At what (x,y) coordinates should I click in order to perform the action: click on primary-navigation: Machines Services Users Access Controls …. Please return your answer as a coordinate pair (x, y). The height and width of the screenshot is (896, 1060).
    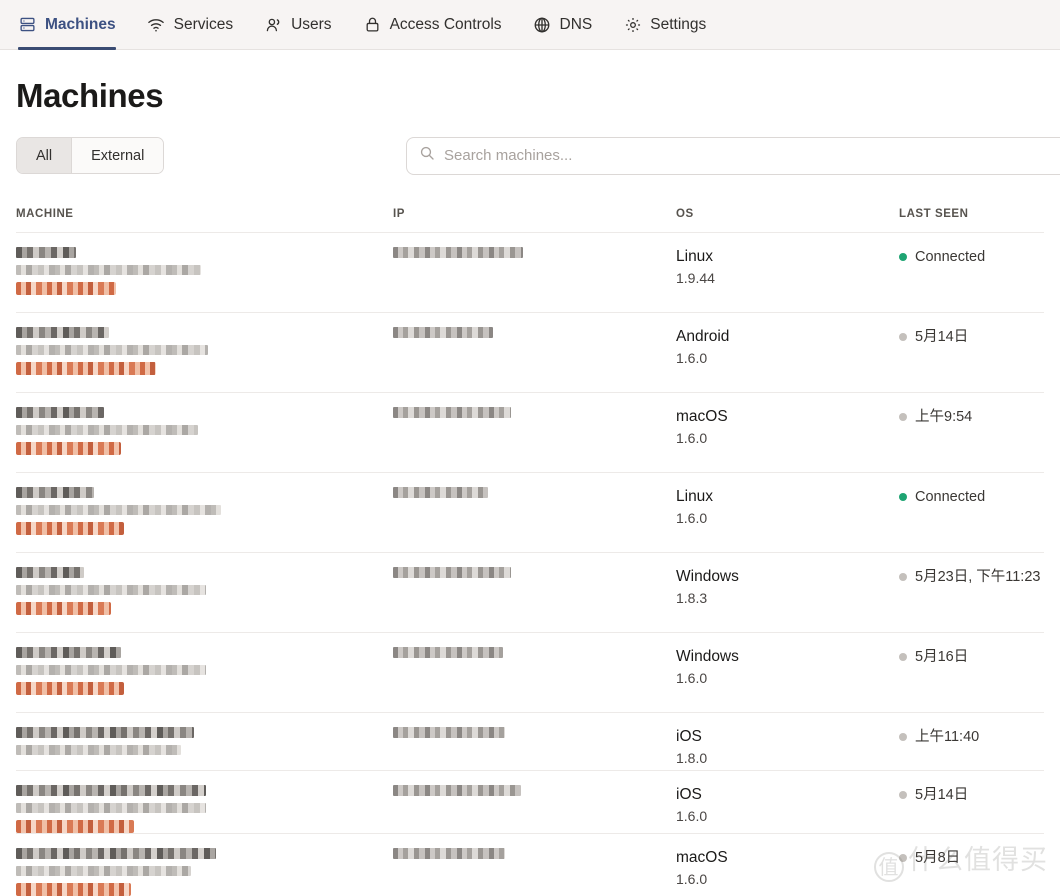
    Looking at the image, I should click on (530, 25).